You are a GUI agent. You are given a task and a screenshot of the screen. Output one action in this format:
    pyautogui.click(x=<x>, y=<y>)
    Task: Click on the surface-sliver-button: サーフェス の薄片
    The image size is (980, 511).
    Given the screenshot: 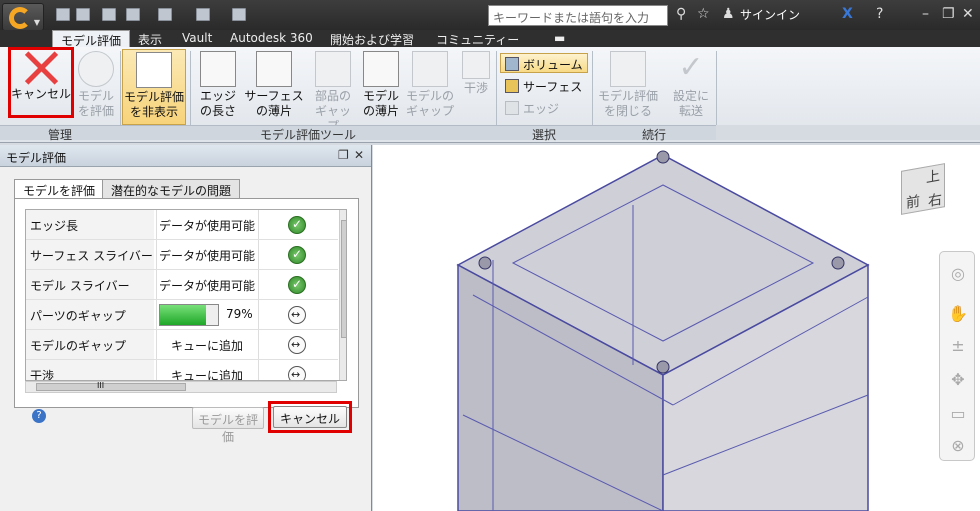 What is the action you would take?
    pyautogui.click(x=274, y=87)
    